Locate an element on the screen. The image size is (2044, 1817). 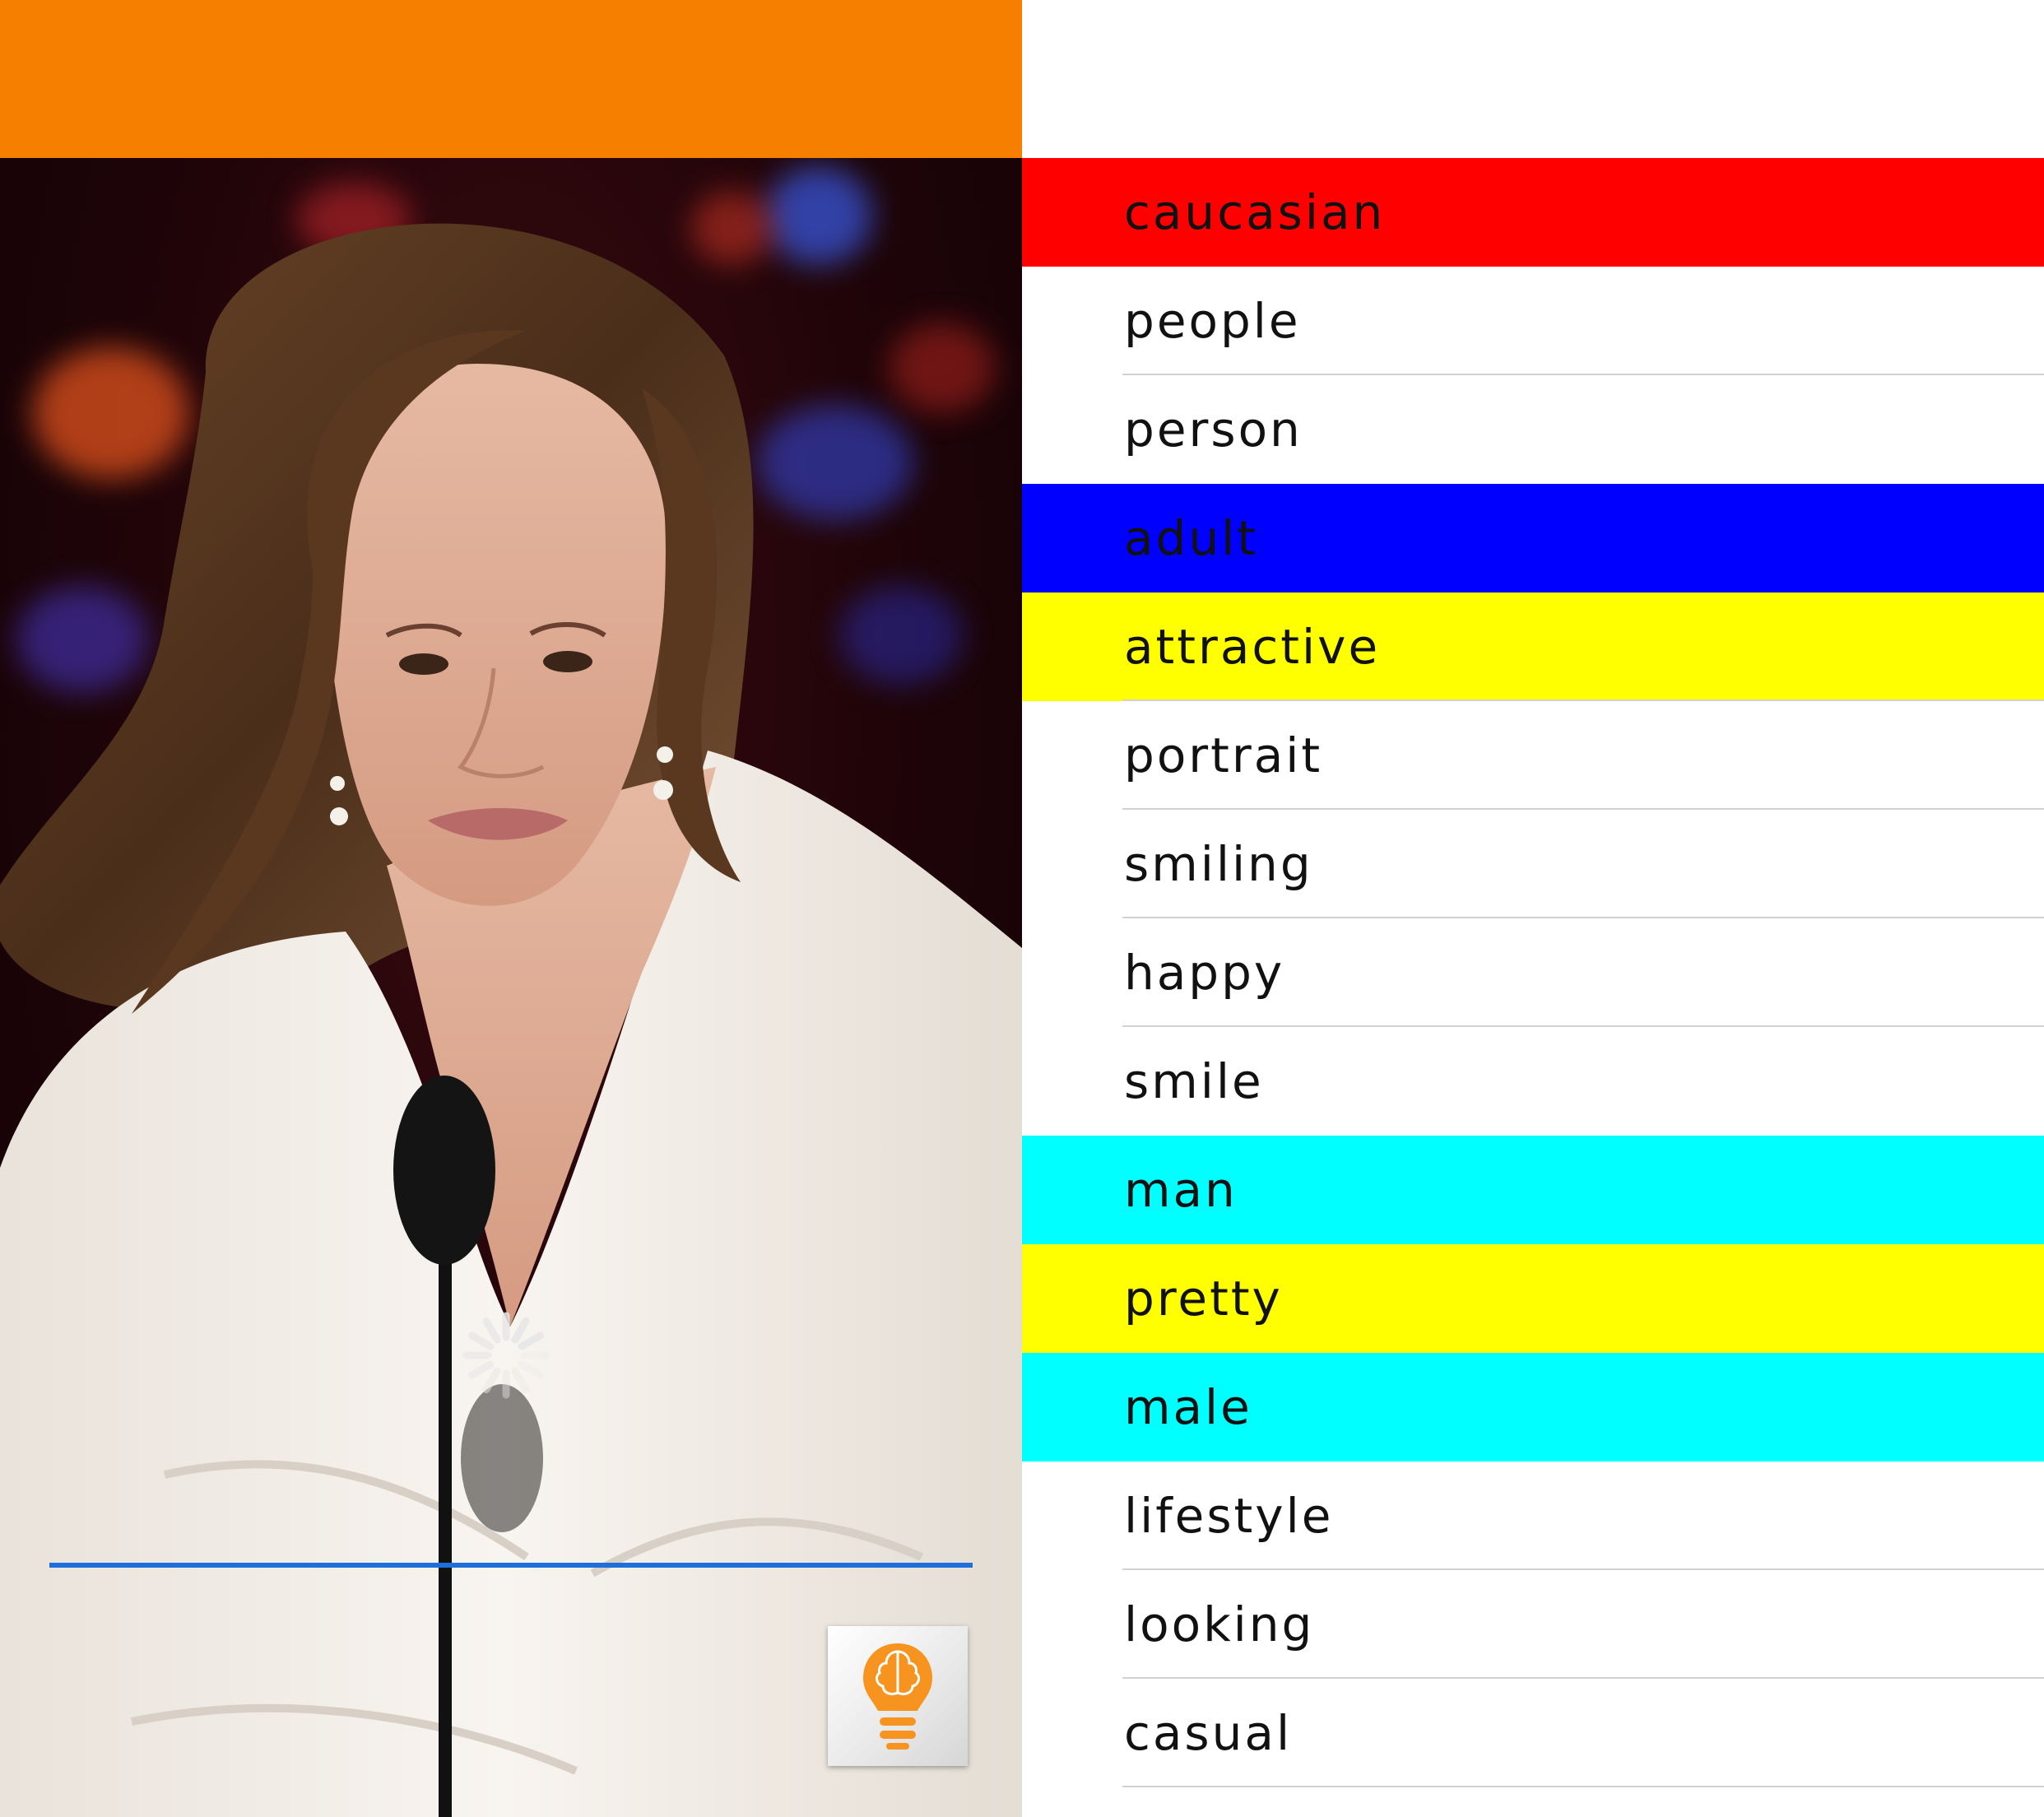
tag-label: smiling is located at coordinates (1219, 864).